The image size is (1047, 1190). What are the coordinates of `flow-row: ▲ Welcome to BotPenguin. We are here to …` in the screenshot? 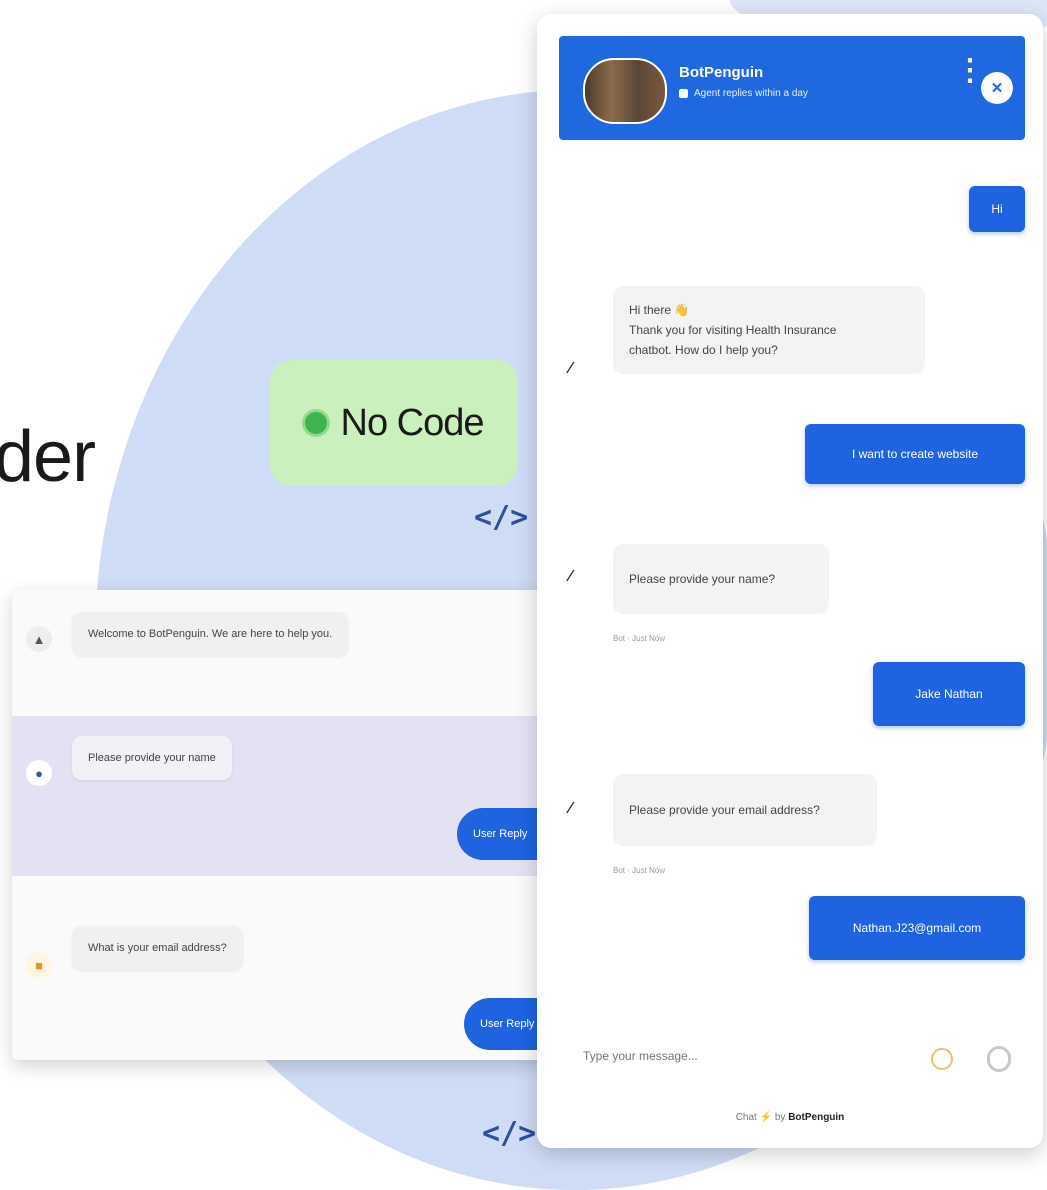 It's located at (292, 650).